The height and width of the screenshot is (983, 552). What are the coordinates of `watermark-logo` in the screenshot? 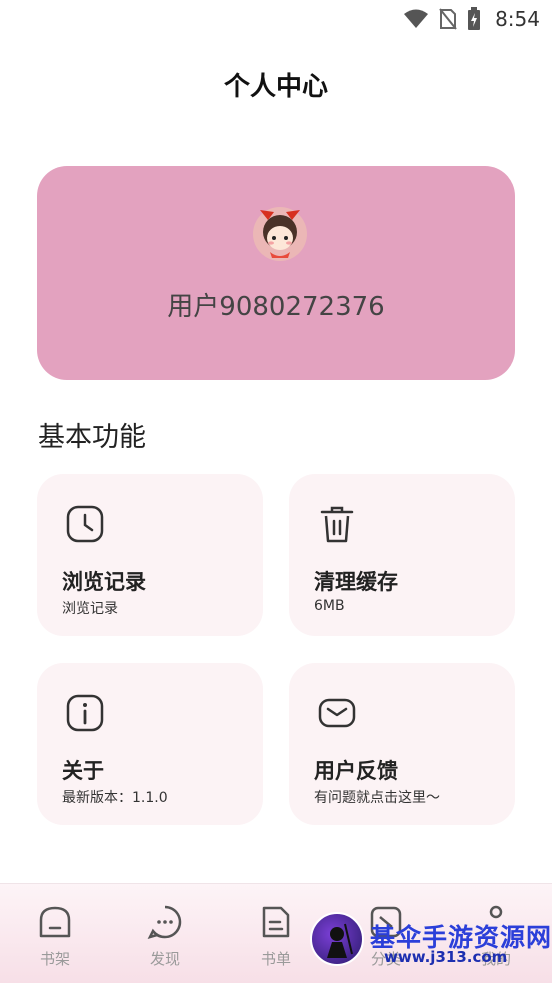 It's located at (337, 939).